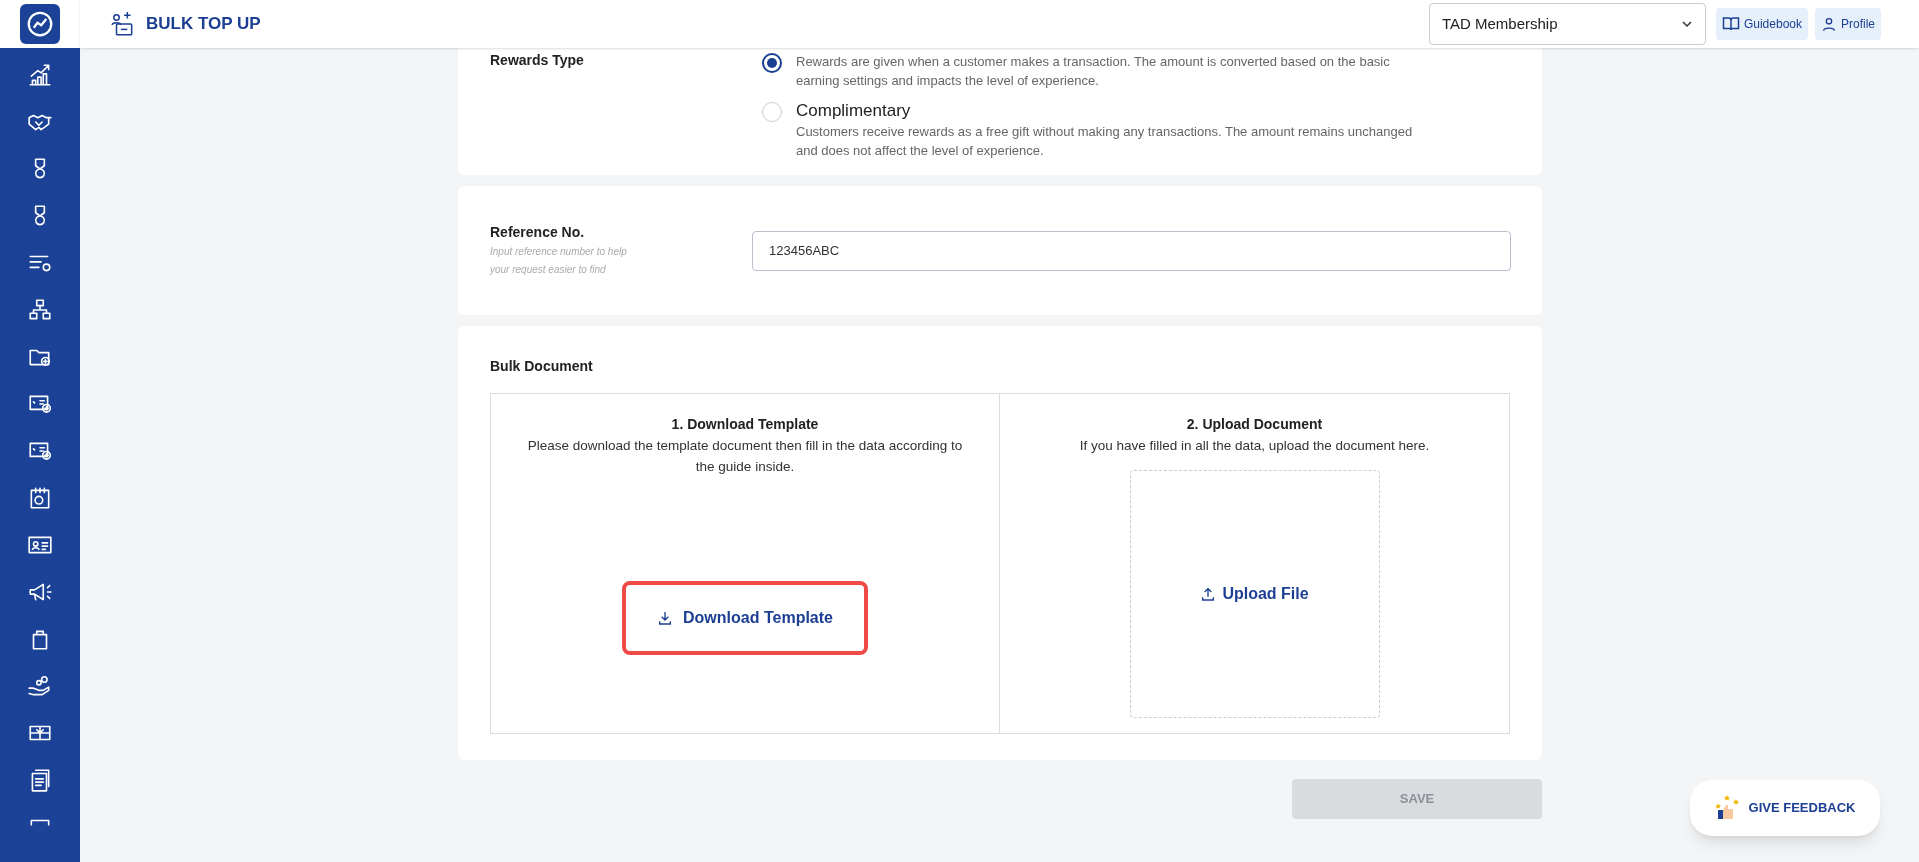 This screenshot has width=1919, height=862. I want to click on reference-input-field: 123456ABC, so click(1131, 250).